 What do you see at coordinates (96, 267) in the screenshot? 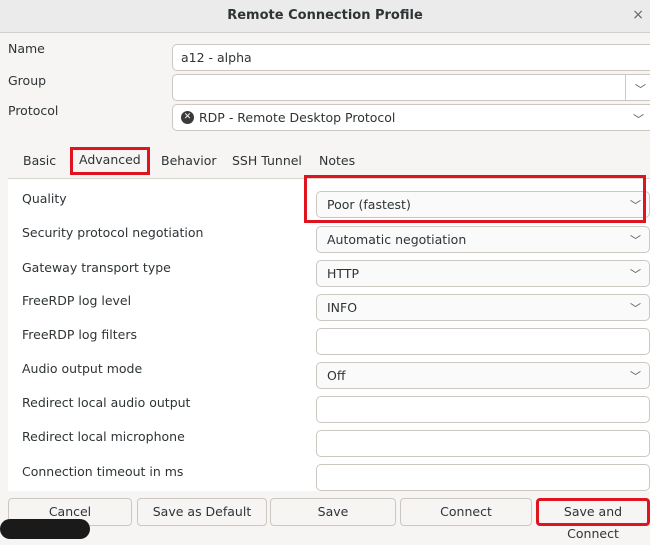
I see `gateway-transport-label: Gateway transport type` at bounding box center [96, 267].